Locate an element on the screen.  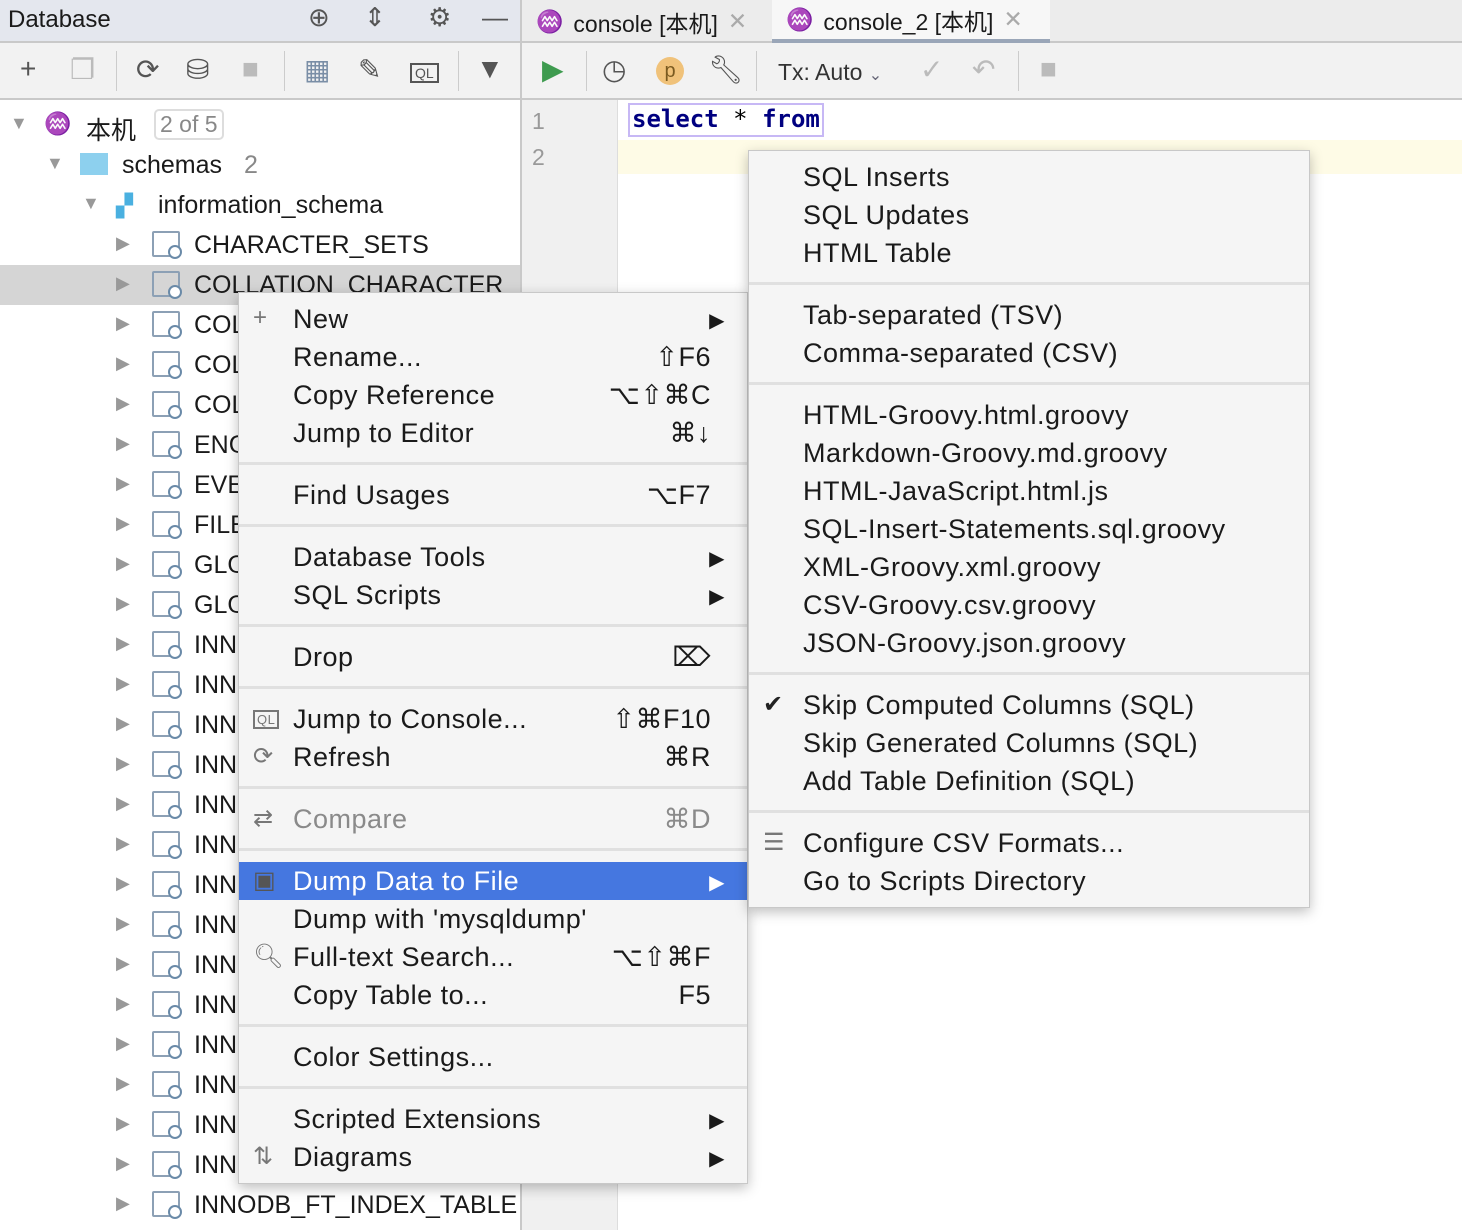
add-icon: + is located at coordinates (28, 69).